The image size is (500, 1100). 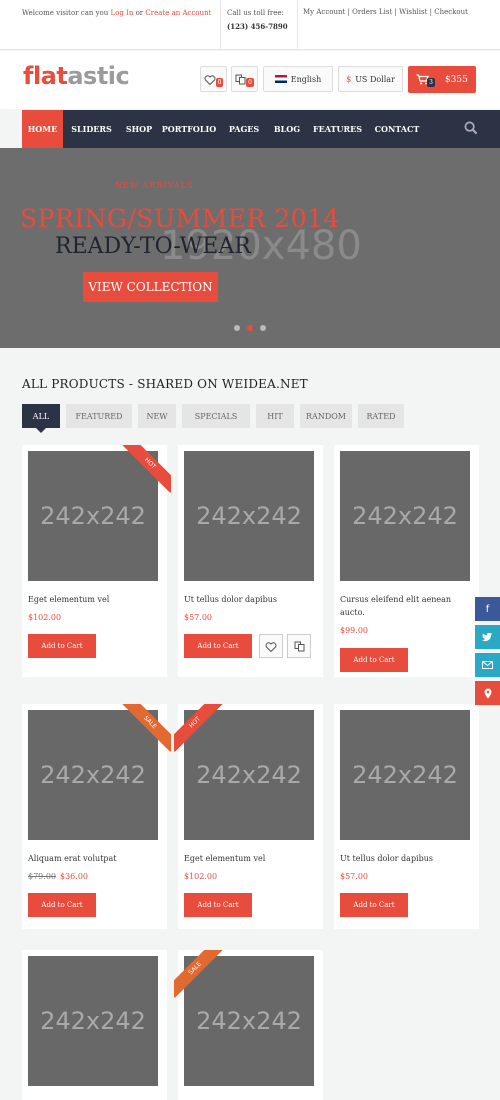 I want to click on language-selector: English, so click(x=298, y=79).